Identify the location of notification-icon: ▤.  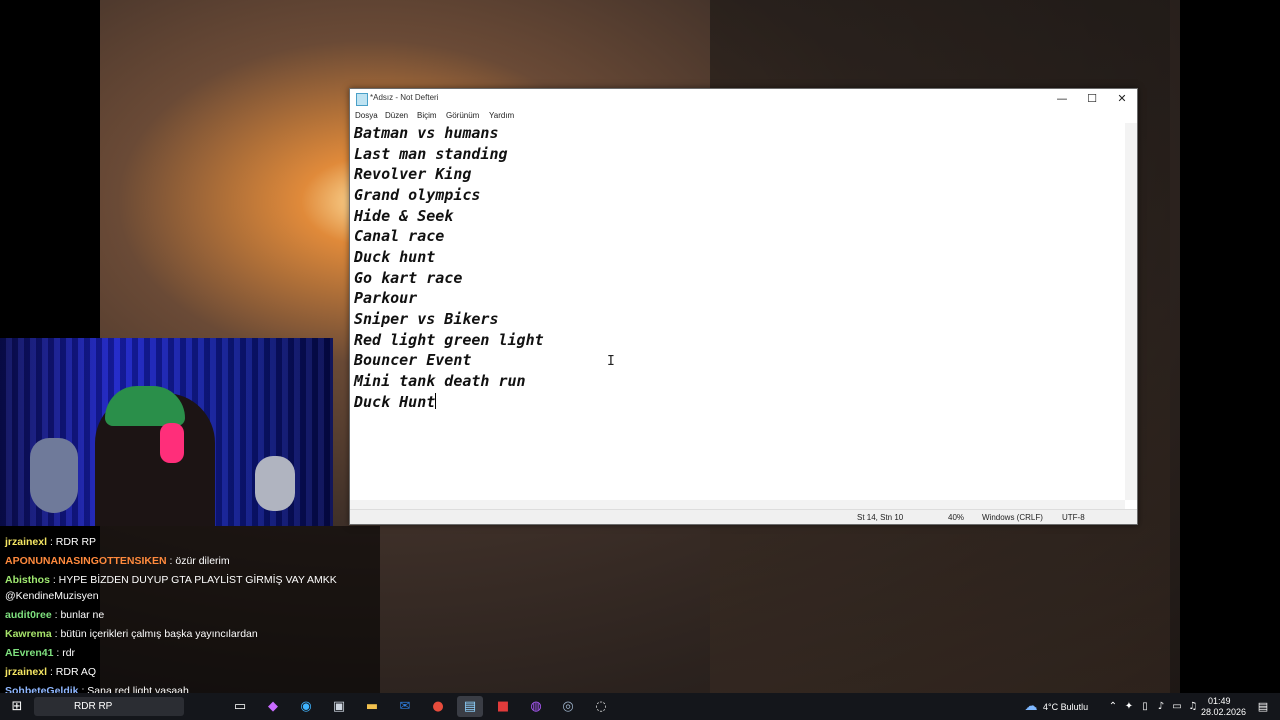
(1263, 706).